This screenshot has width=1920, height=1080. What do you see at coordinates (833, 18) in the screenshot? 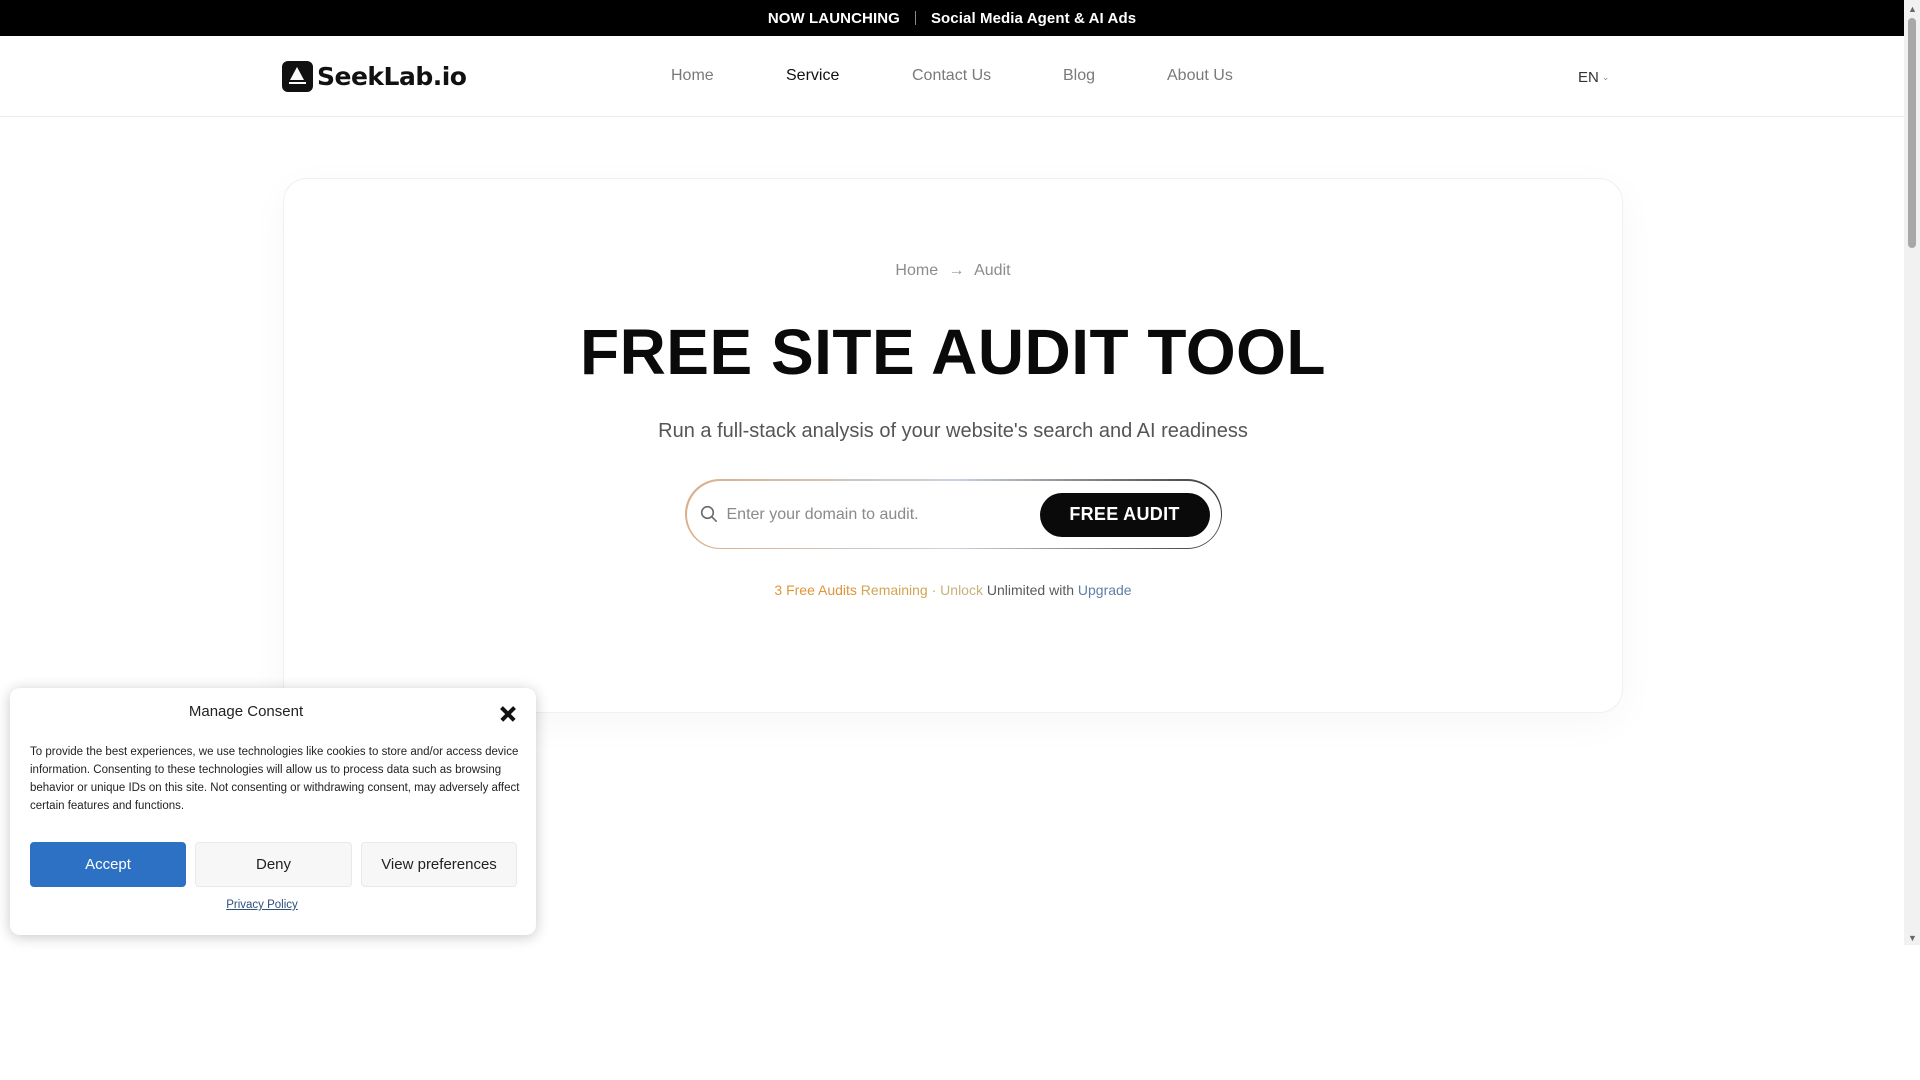
I see `announcement-tag: NOW LAUNCHING` at bounding box center [833, 18].